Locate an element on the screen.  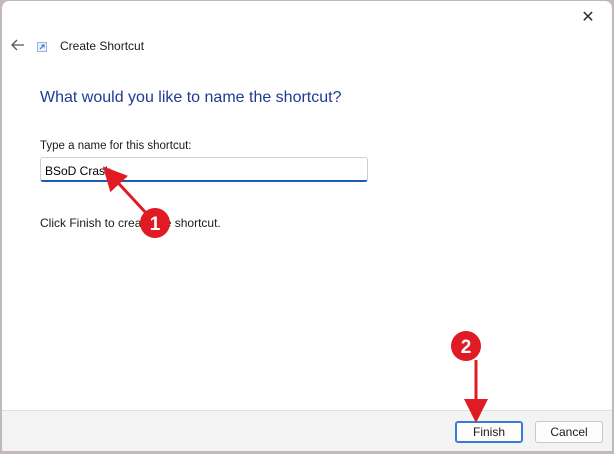
finish-button: Finish is located at coordinates (489, 432).